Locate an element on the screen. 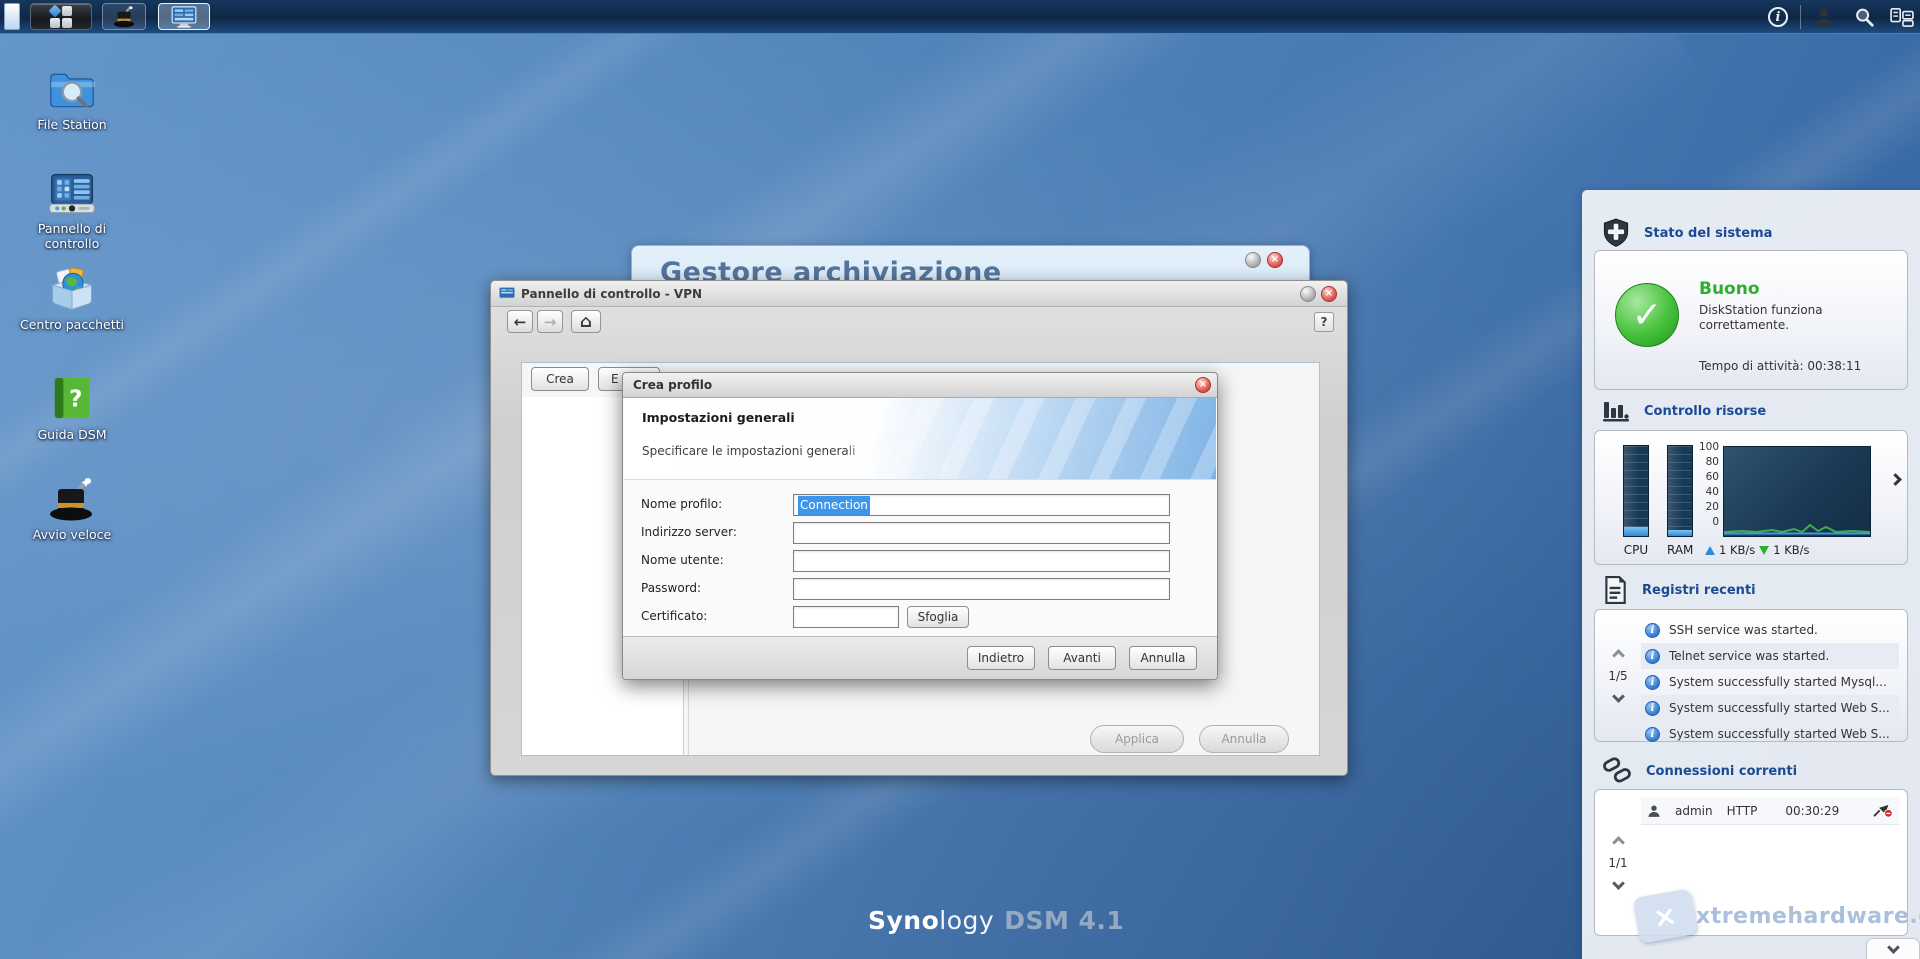 This screenshot has height=959, width=1920. pilot-view-button is located at coordinates (1902, 17).